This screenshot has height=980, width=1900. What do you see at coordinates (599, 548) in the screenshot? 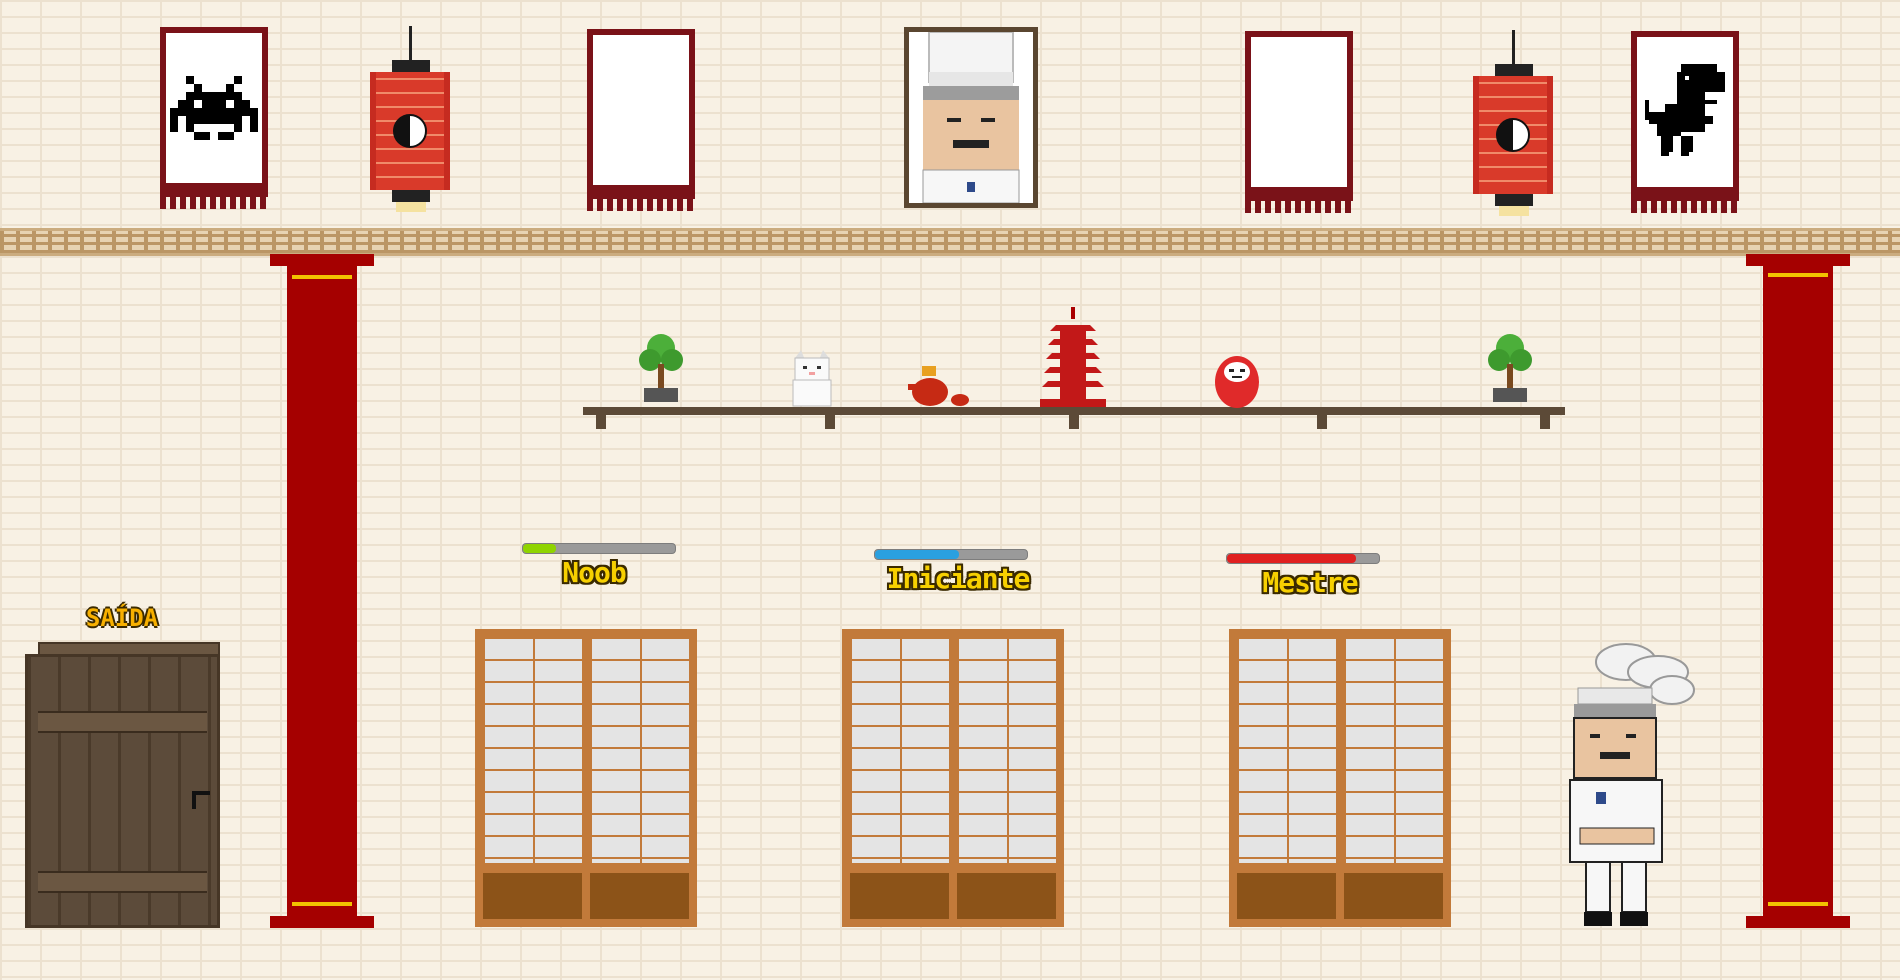
I see `progress-bar-noob` at bounding box center [599, 548].